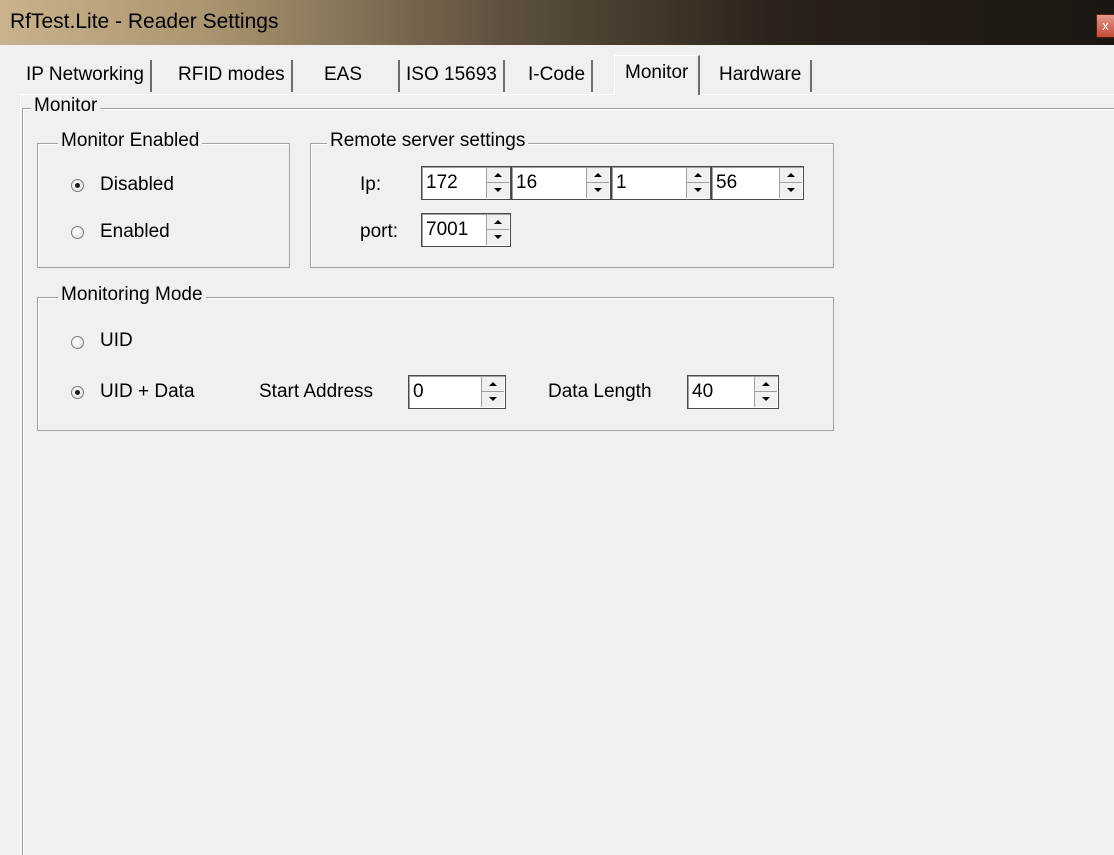 This screenshot has width=1114, height=855. What do you see at coordinates (661, 183) in the screenshot?
I see `ip-octet-3-spinner: 1` at bounding box center [661, 183].